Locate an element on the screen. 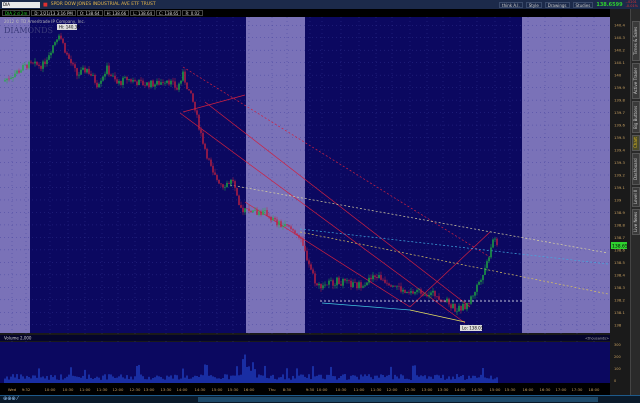 The width and height of the screenshot is (640, 403). aggregation-selector: DIA 2 d 2m is located at coordinates (16, 13).